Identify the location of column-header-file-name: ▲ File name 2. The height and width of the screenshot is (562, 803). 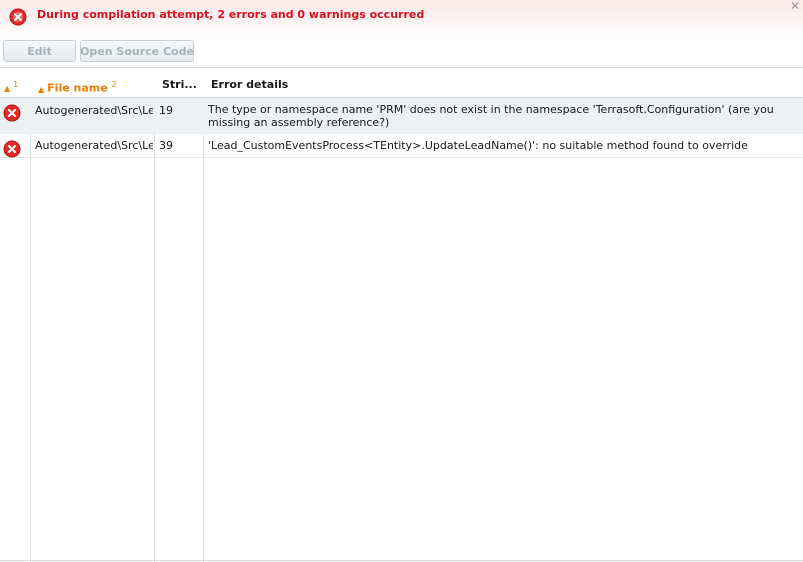
(77, 85).